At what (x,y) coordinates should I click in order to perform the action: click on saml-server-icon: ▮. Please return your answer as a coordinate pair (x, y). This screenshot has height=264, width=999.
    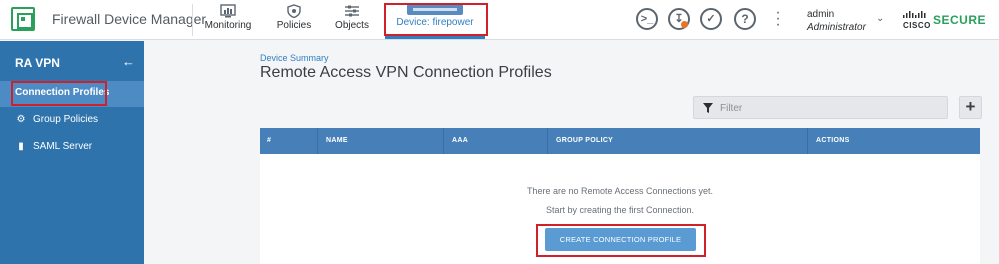
    Looking at the image, I should click on (21, 146).